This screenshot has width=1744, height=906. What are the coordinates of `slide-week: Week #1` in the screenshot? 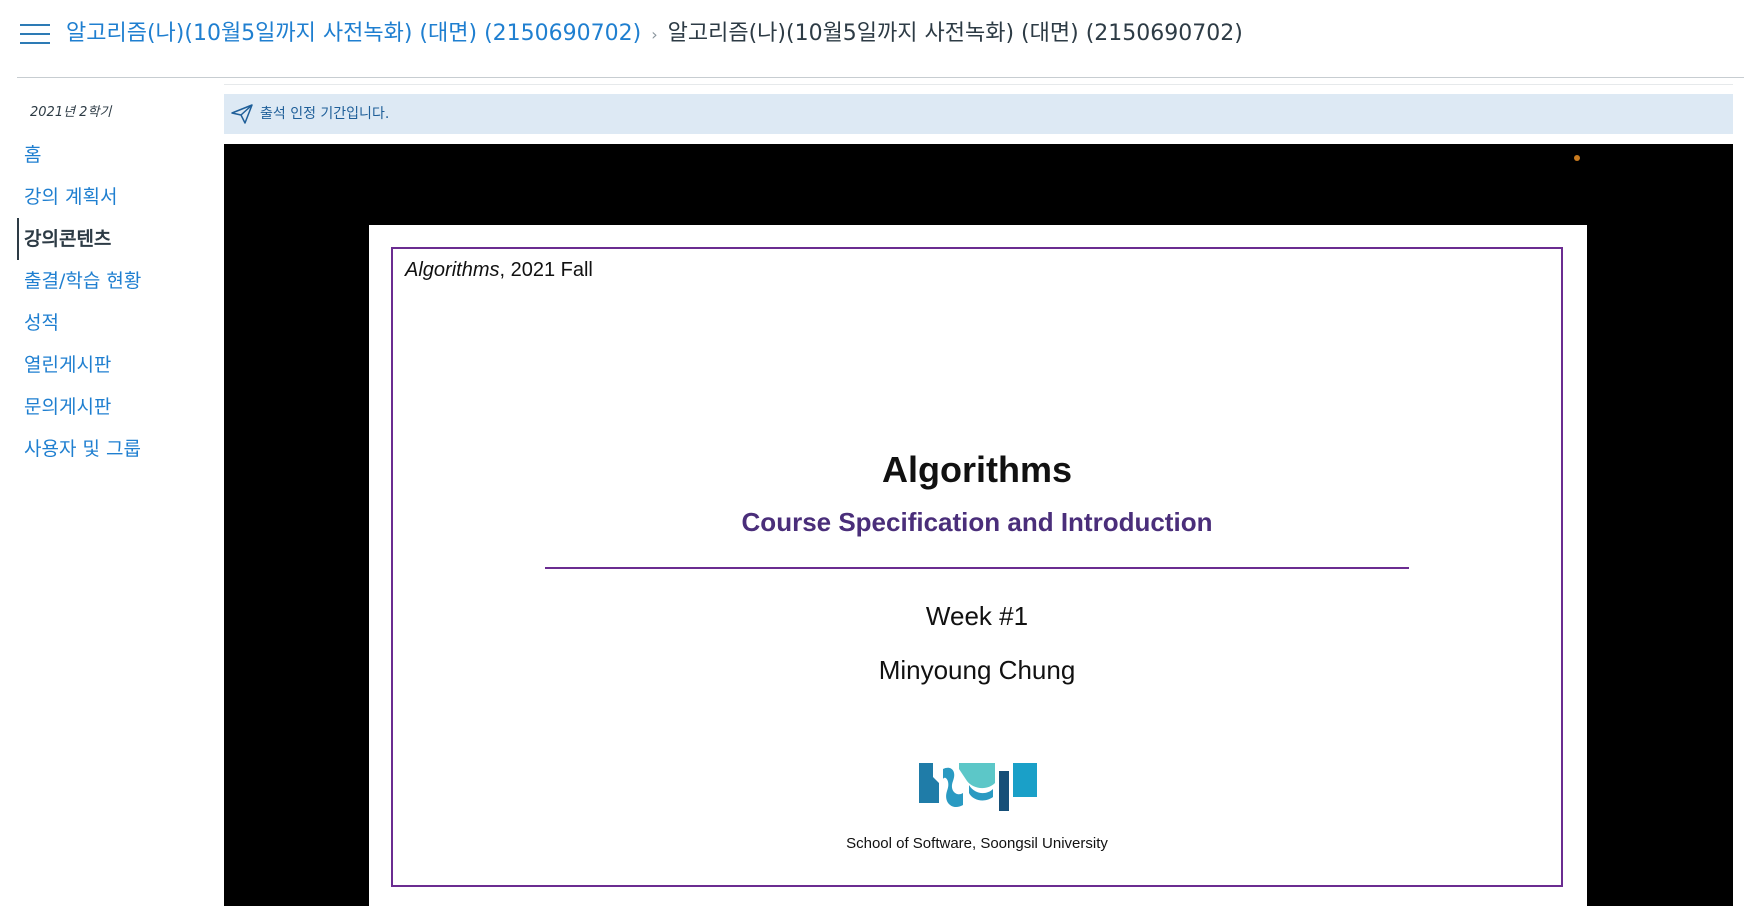 It's located at (977, 616).